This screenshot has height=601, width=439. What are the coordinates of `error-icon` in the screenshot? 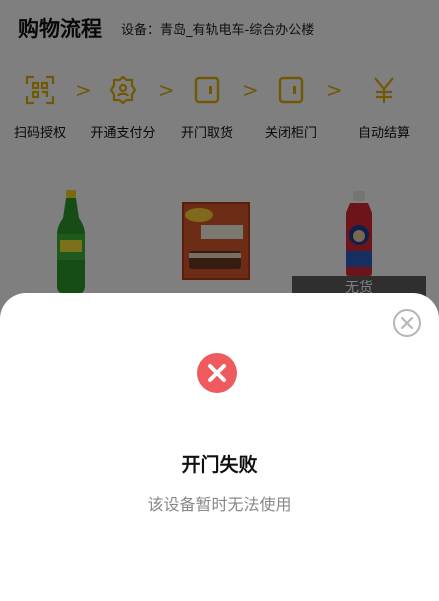 It's located at (217, 373).